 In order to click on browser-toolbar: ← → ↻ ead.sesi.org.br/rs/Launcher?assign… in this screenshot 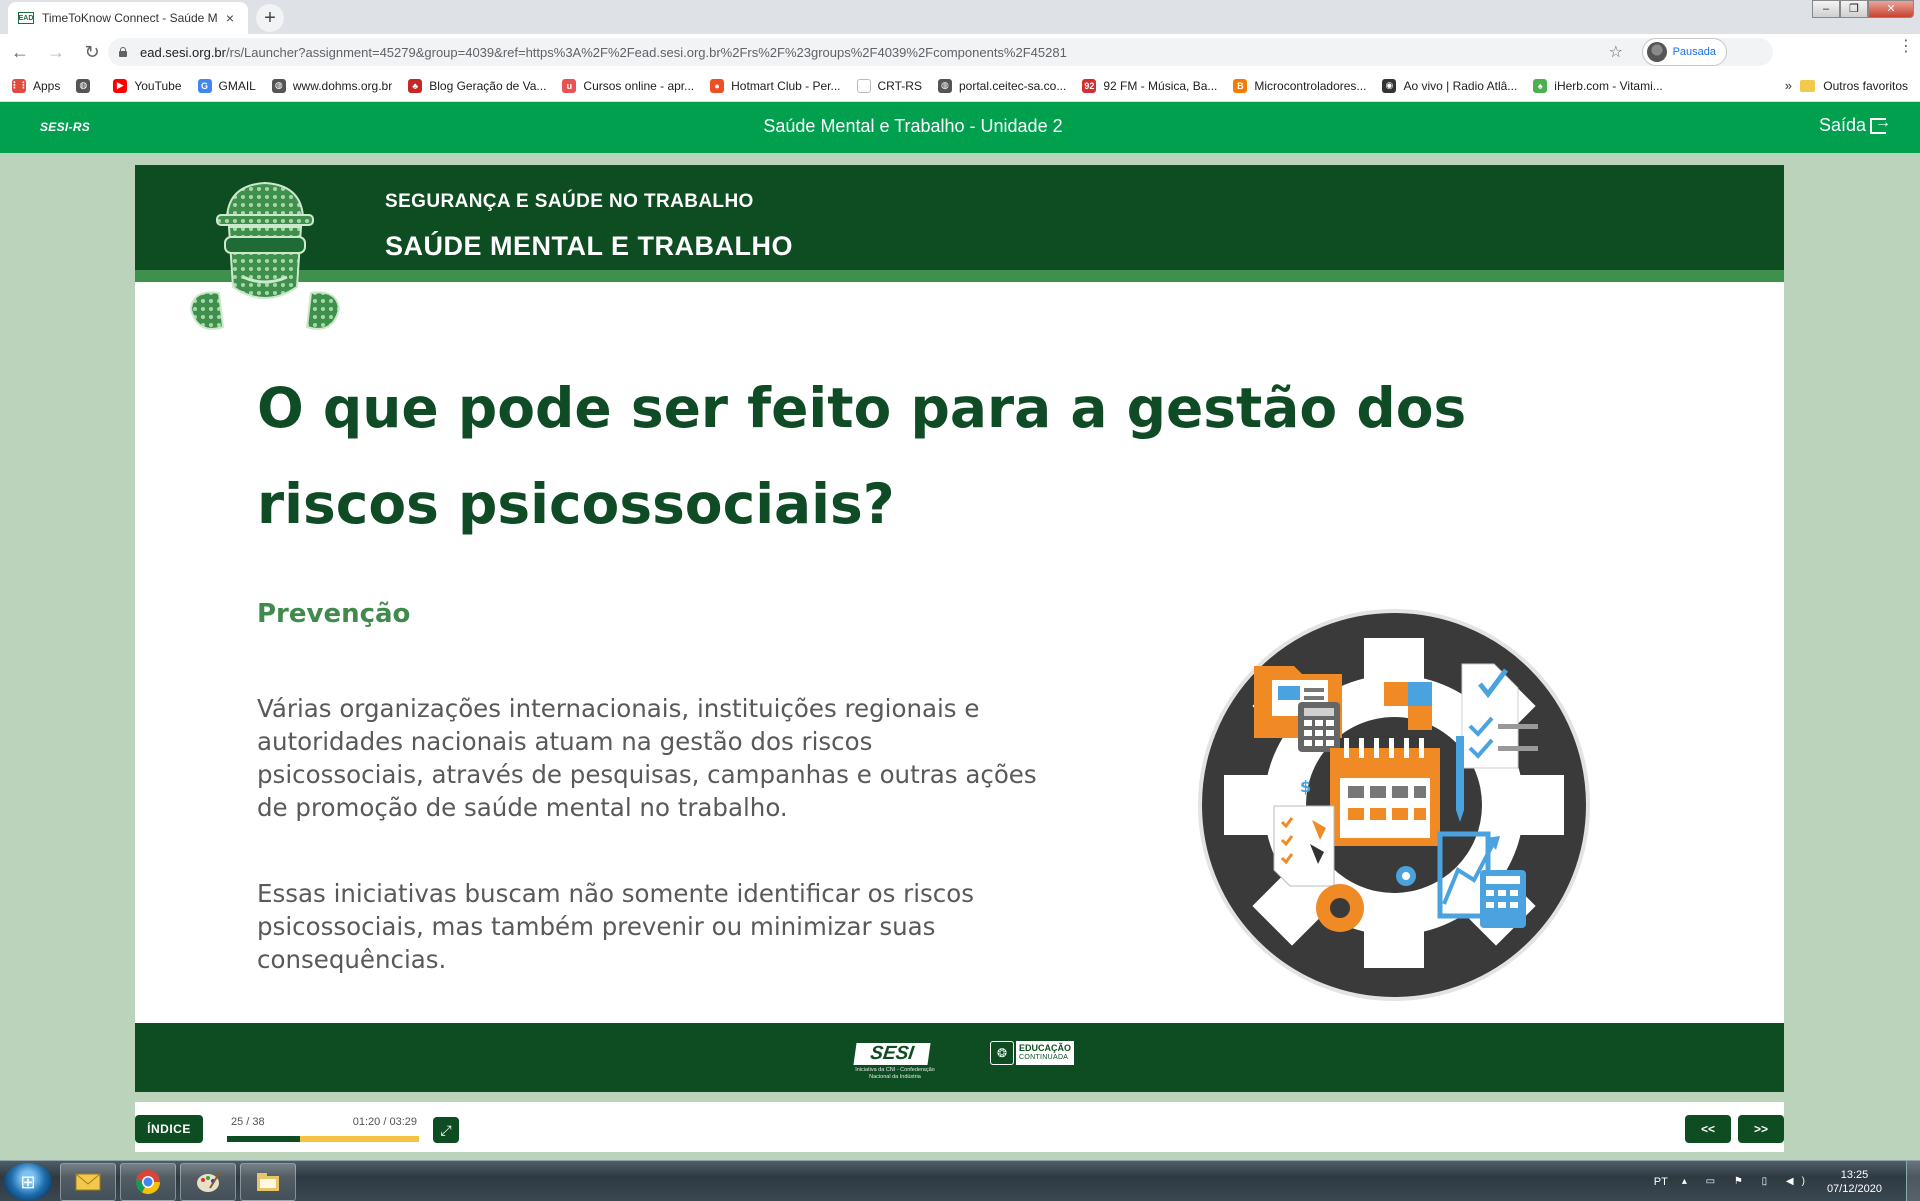, I will do `click(960, 52)`.